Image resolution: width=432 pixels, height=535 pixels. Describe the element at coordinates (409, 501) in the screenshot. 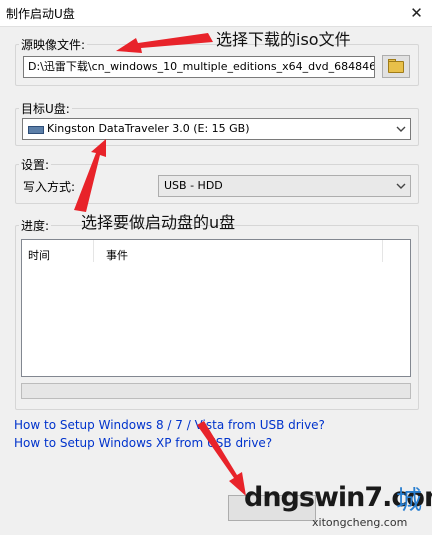

I see `watermark-cn: 城` at that location.